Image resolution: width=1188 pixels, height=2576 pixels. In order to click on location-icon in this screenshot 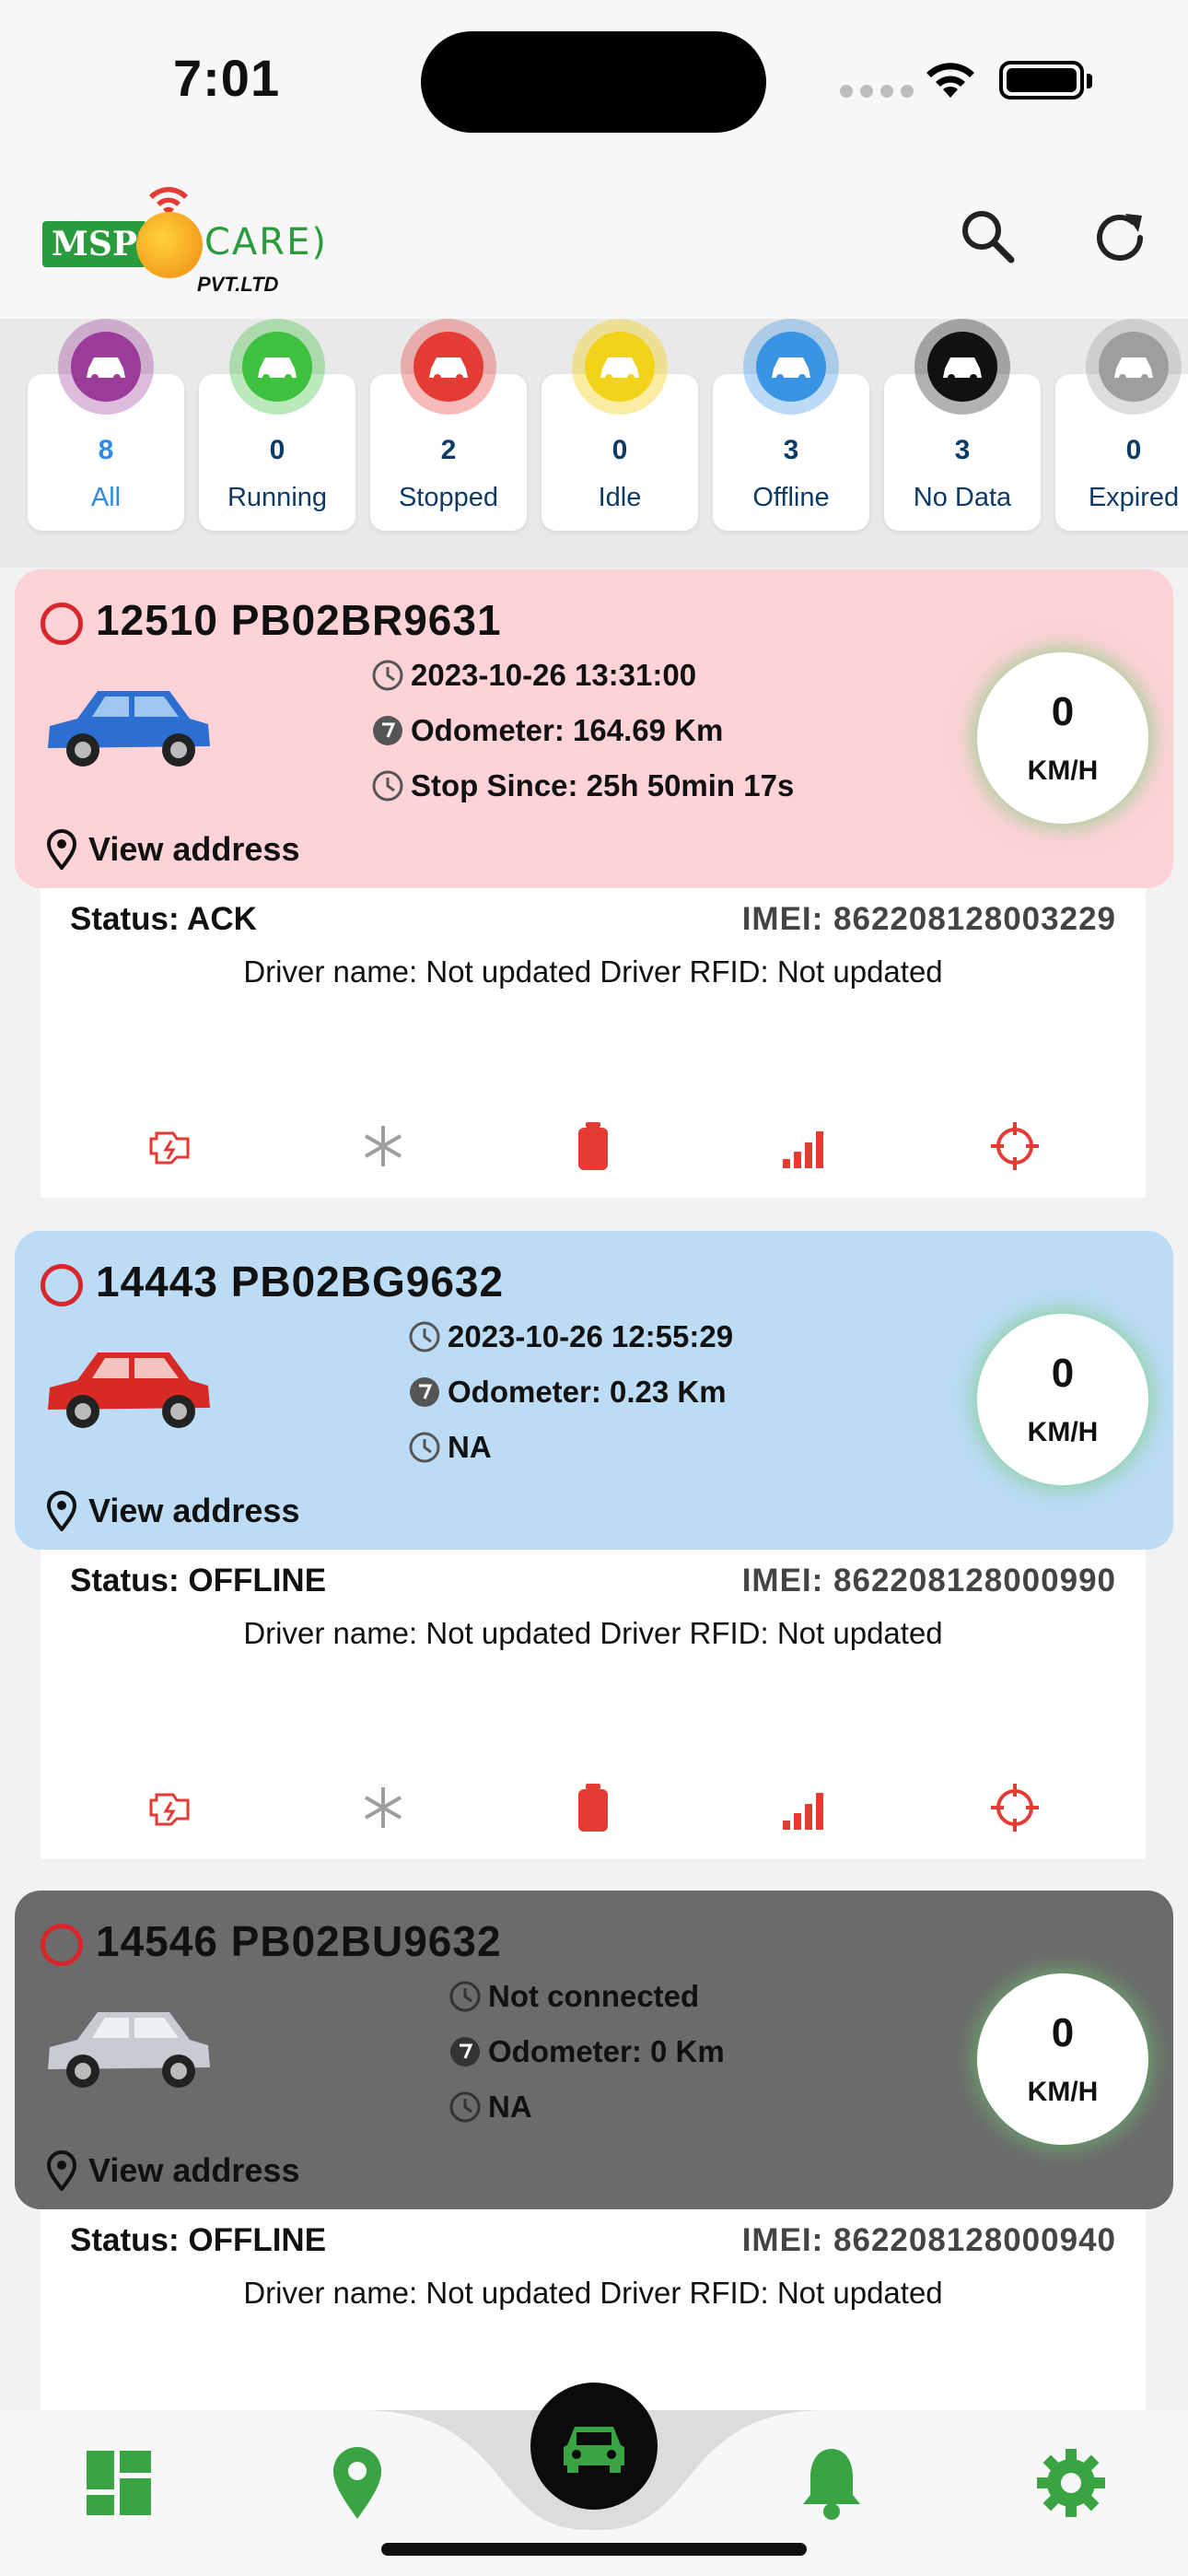, I will do `click(357, 2483)`.